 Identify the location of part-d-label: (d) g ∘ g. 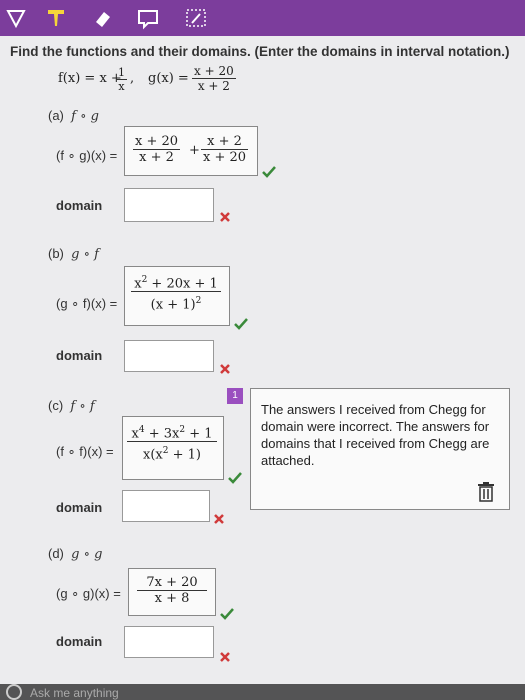
(75, 554).